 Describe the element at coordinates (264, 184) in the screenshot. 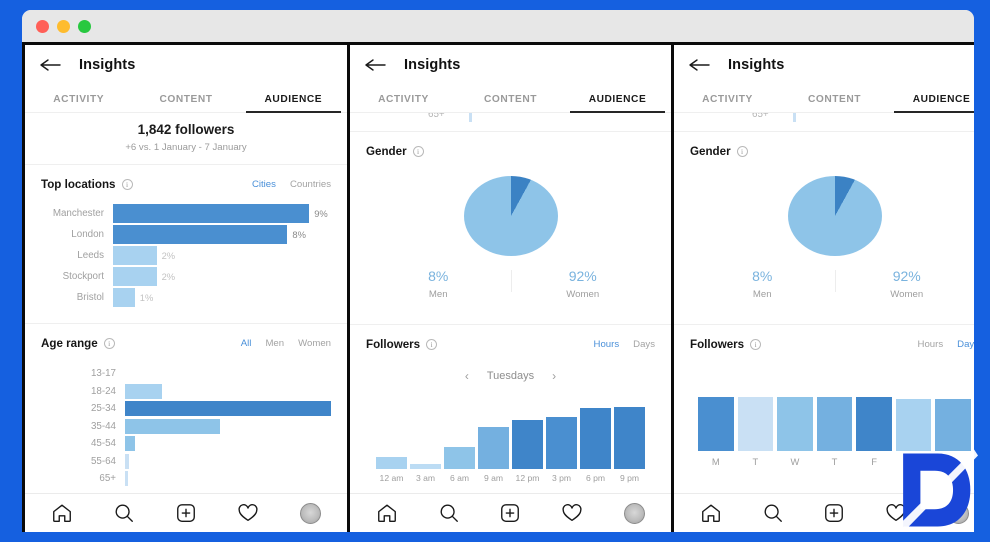

I see `segment-cities: Cities` at that location.